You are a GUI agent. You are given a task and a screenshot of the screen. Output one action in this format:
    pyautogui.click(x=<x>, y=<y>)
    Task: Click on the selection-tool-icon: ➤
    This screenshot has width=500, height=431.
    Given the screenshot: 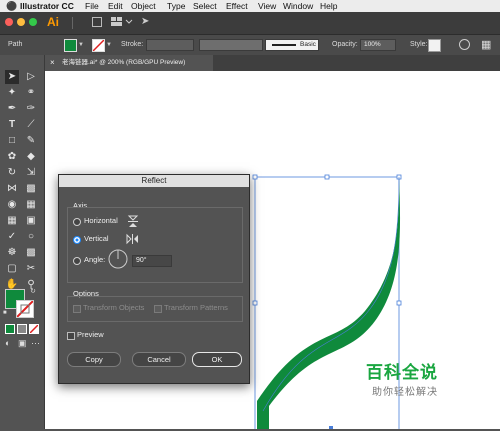 What is the action you would take?
    pyautogui.click(x=12, y=77)
    